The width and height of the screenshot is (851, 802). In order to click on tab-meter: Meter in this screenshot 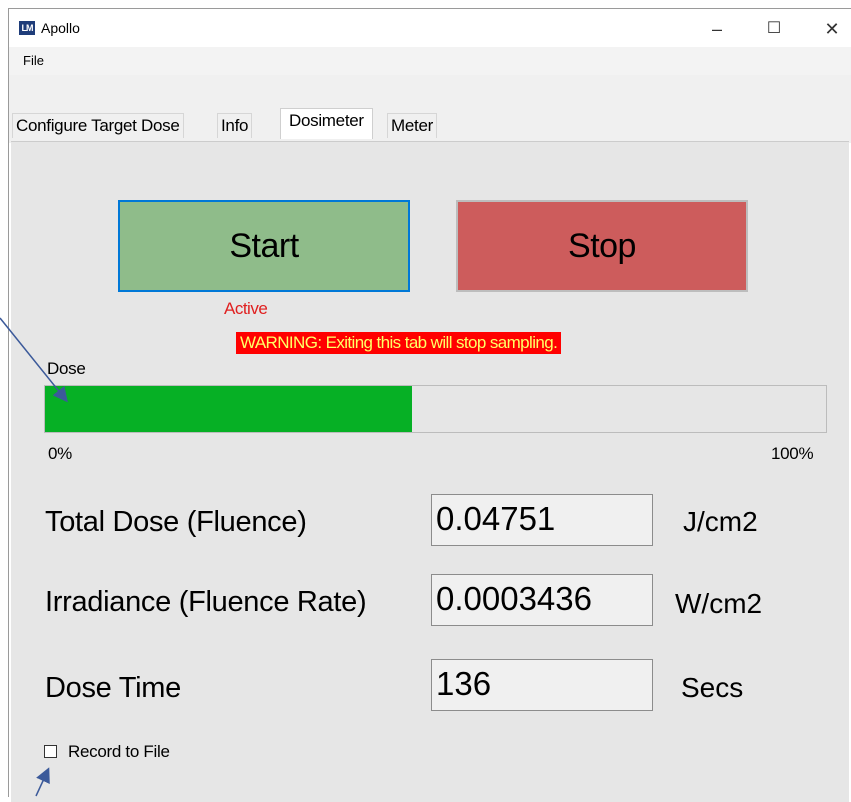, I will do `click(412, 125)`.